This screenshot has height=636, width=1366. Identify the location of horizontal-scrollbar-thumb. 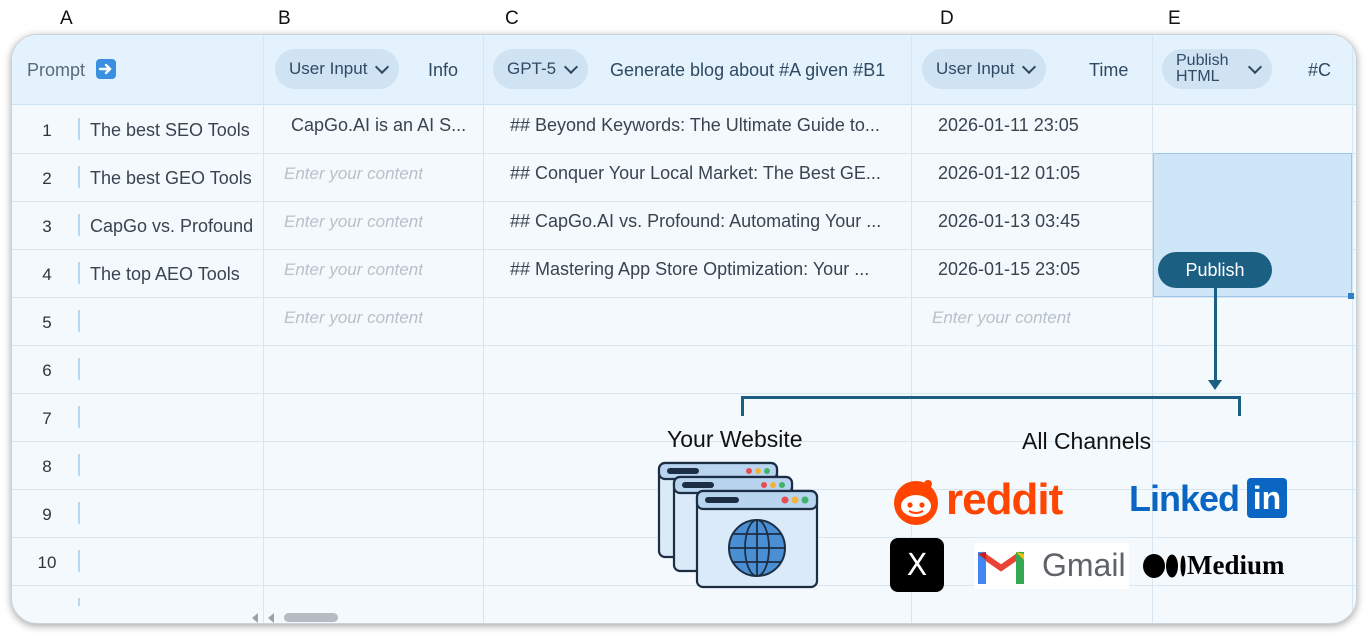
(311, 617).